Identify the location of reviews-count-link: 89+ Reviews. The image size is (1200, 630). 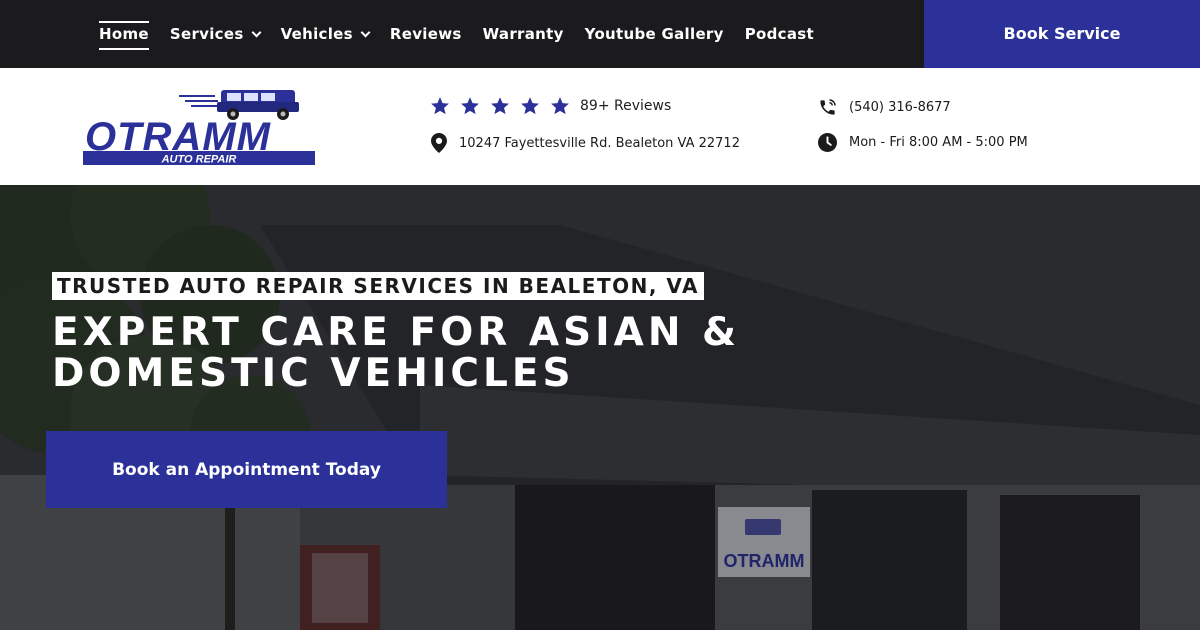
(625, 106).